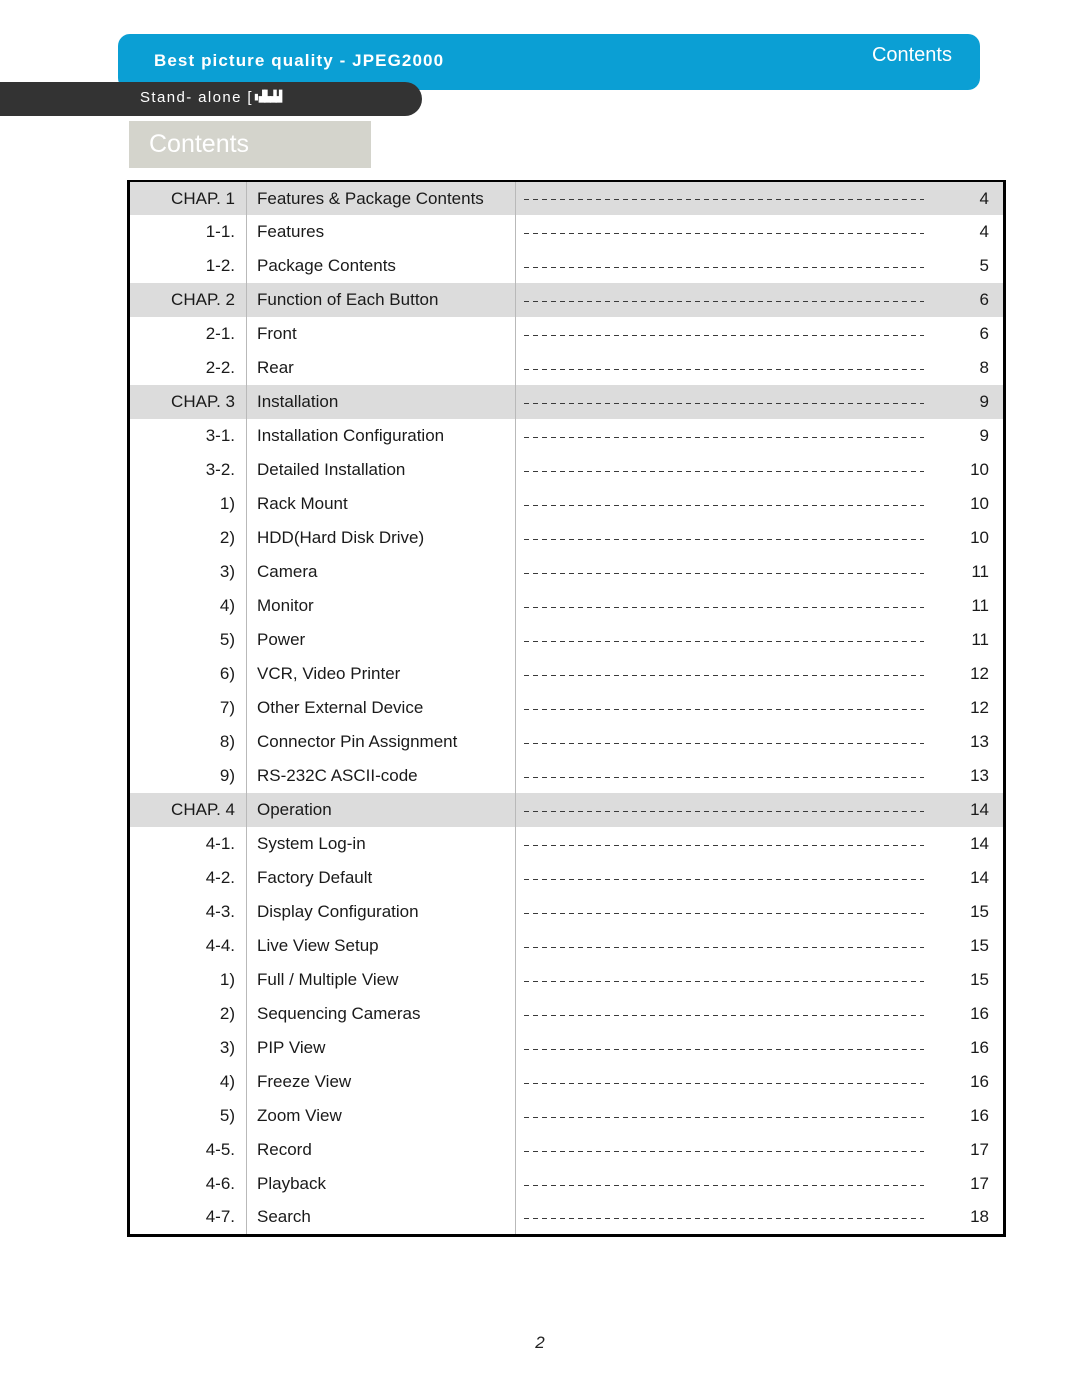  I want to click on toc-row-title: Features, so click(381, 232).